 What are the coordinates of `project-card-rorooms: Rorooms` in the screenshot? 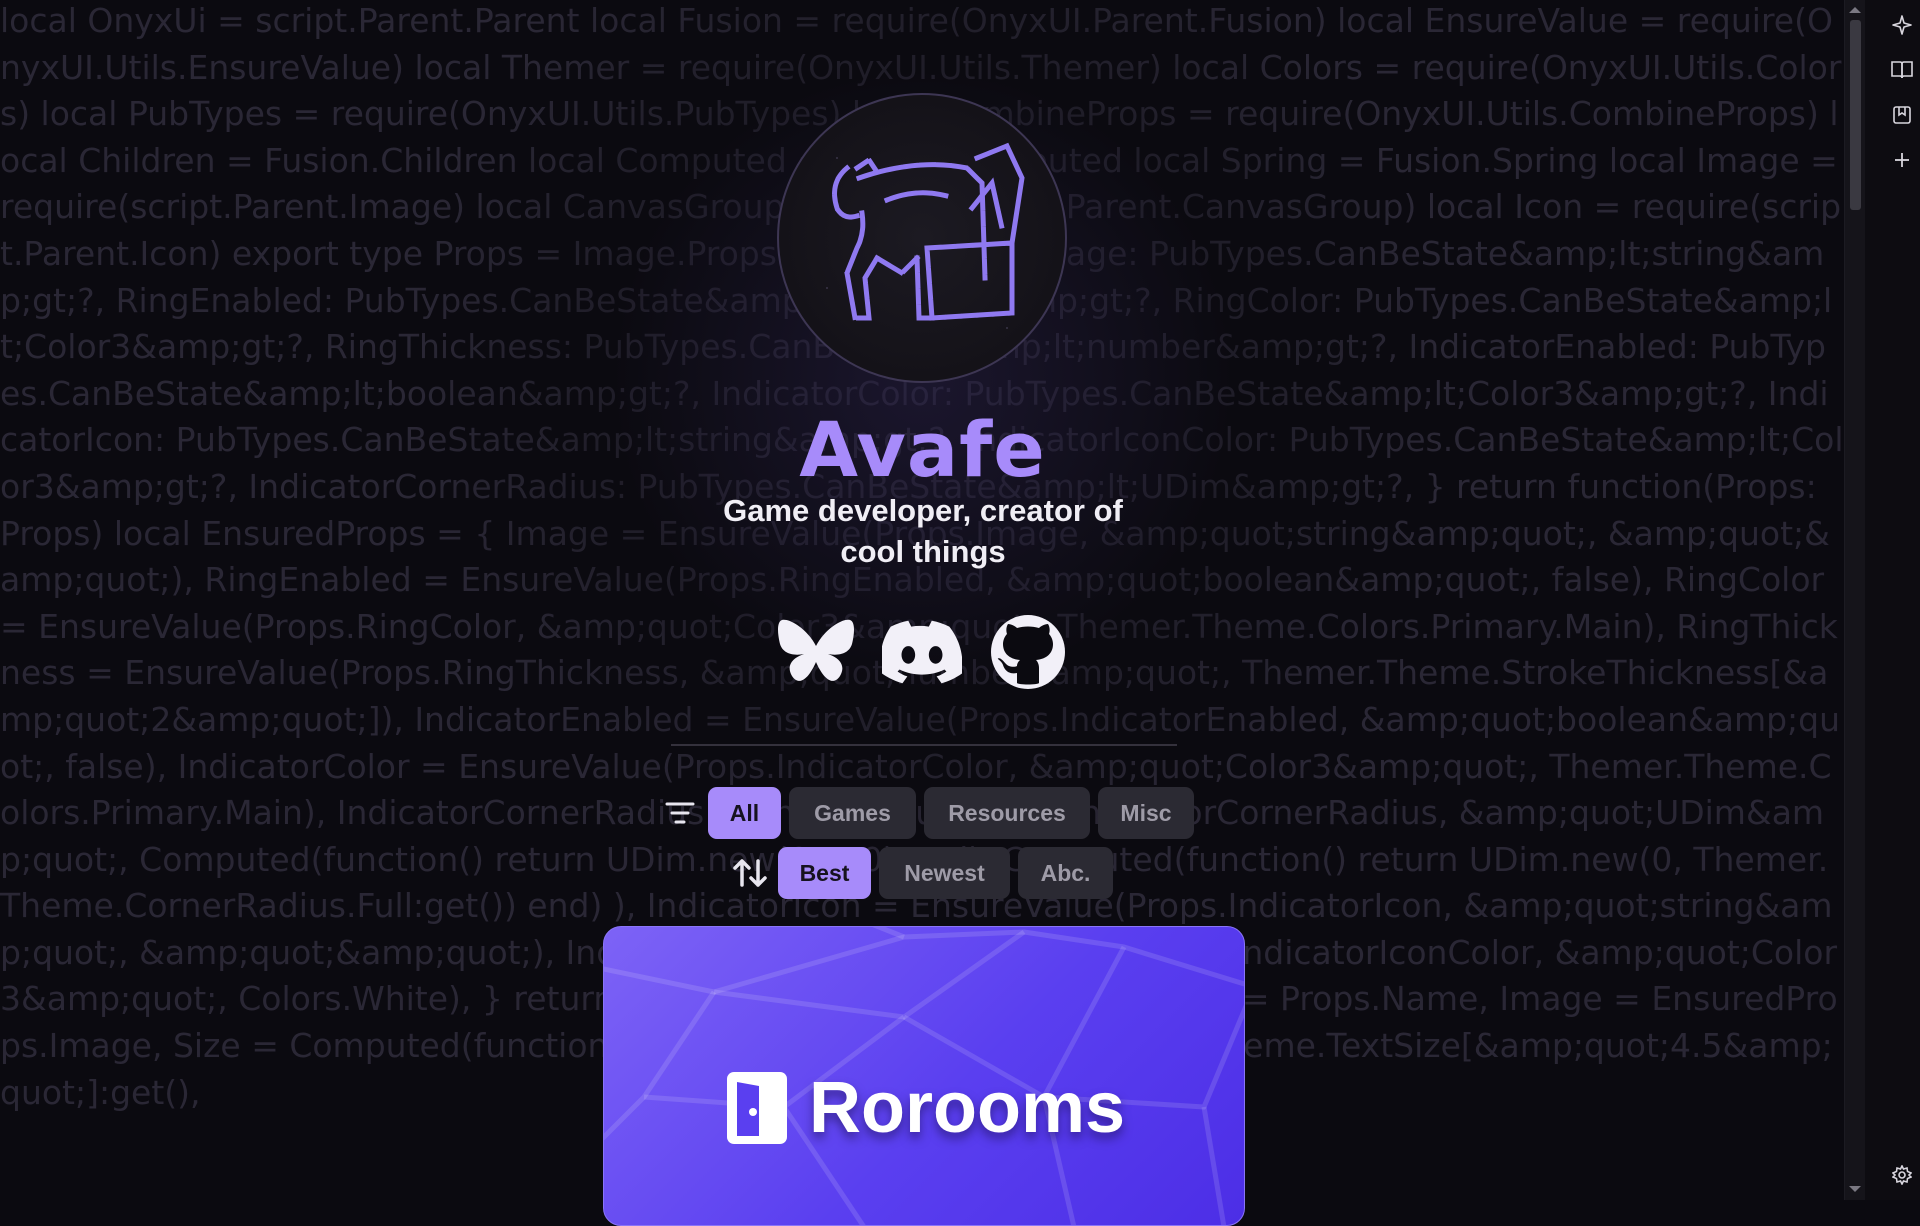 It's located at (924, 1076).